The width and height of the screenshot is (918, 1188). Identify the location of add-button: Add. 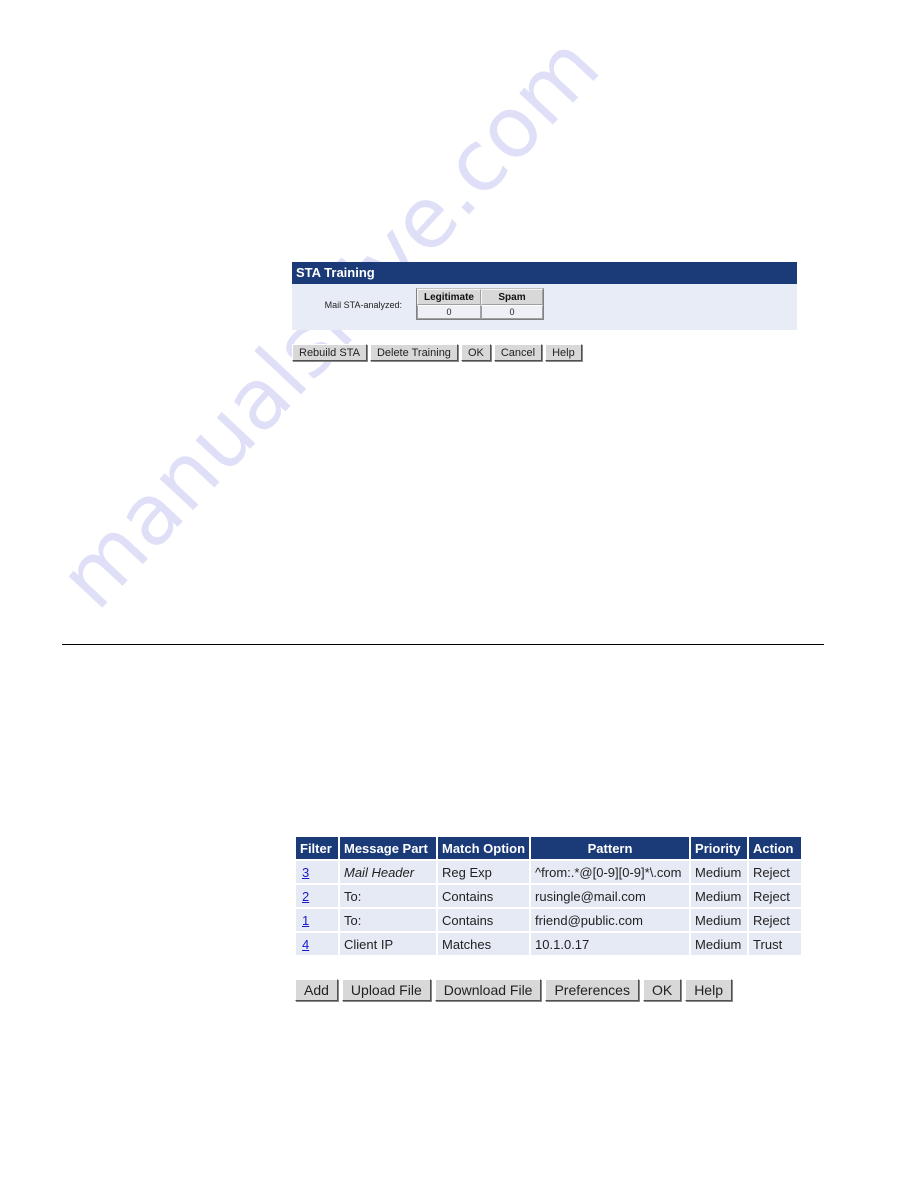
(316, 990).